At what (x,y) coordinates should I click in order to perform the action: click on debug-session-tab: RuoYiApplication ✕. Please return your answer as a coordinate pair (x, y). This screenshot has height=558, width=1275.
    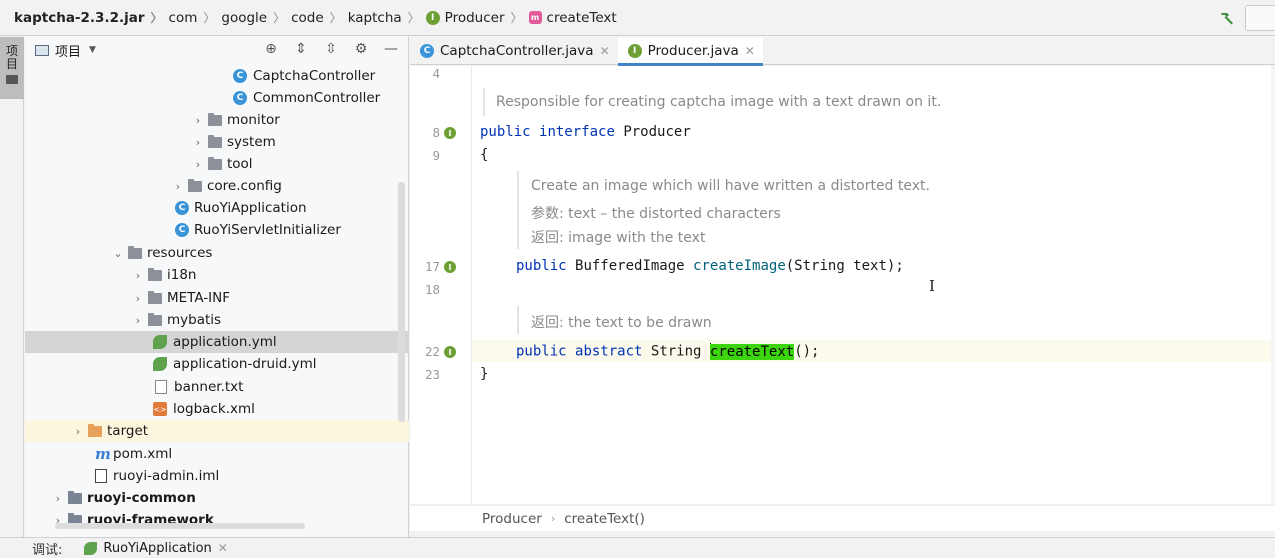
    Looking at the image, I should click on (156, 548).